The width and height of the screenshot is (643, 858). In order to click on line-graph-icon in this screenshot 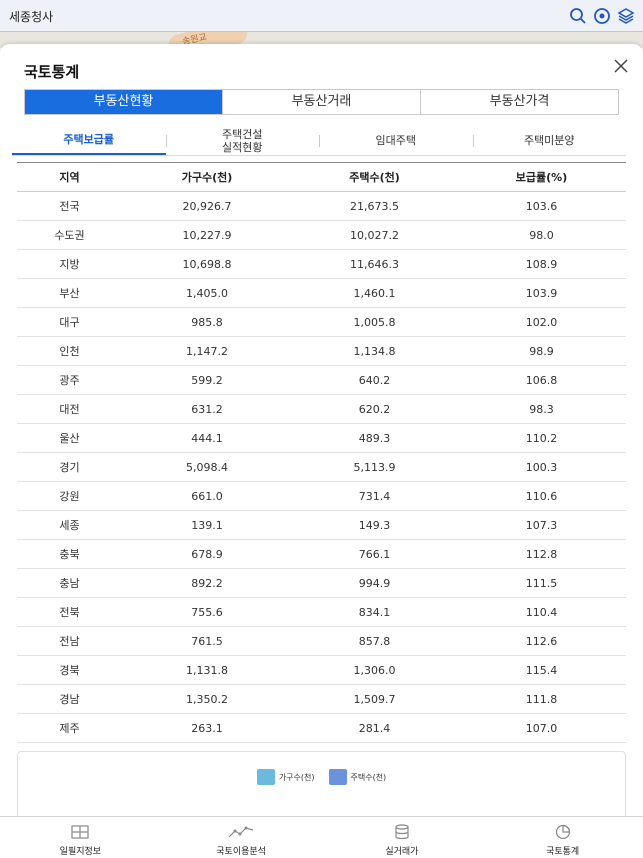, I will do `click(241, 832)`.